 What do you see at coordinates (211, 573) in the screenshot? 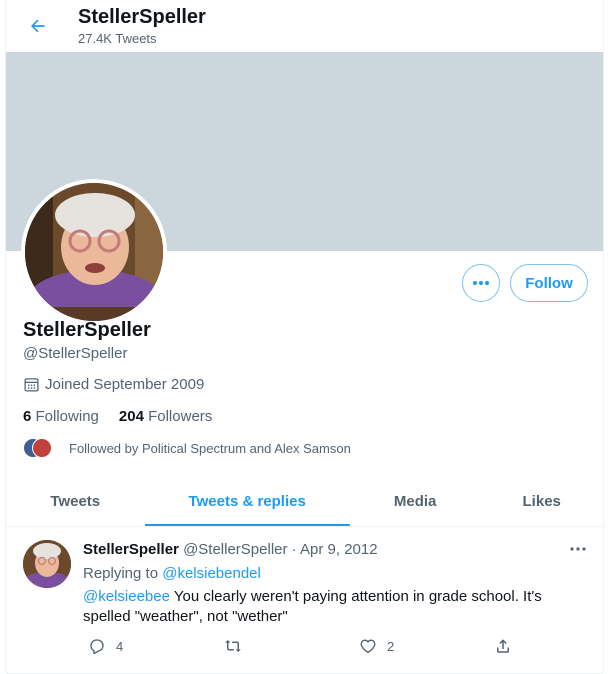
I see `replying-to-link: @kelsiebendel` at bounding box center [211, 573].